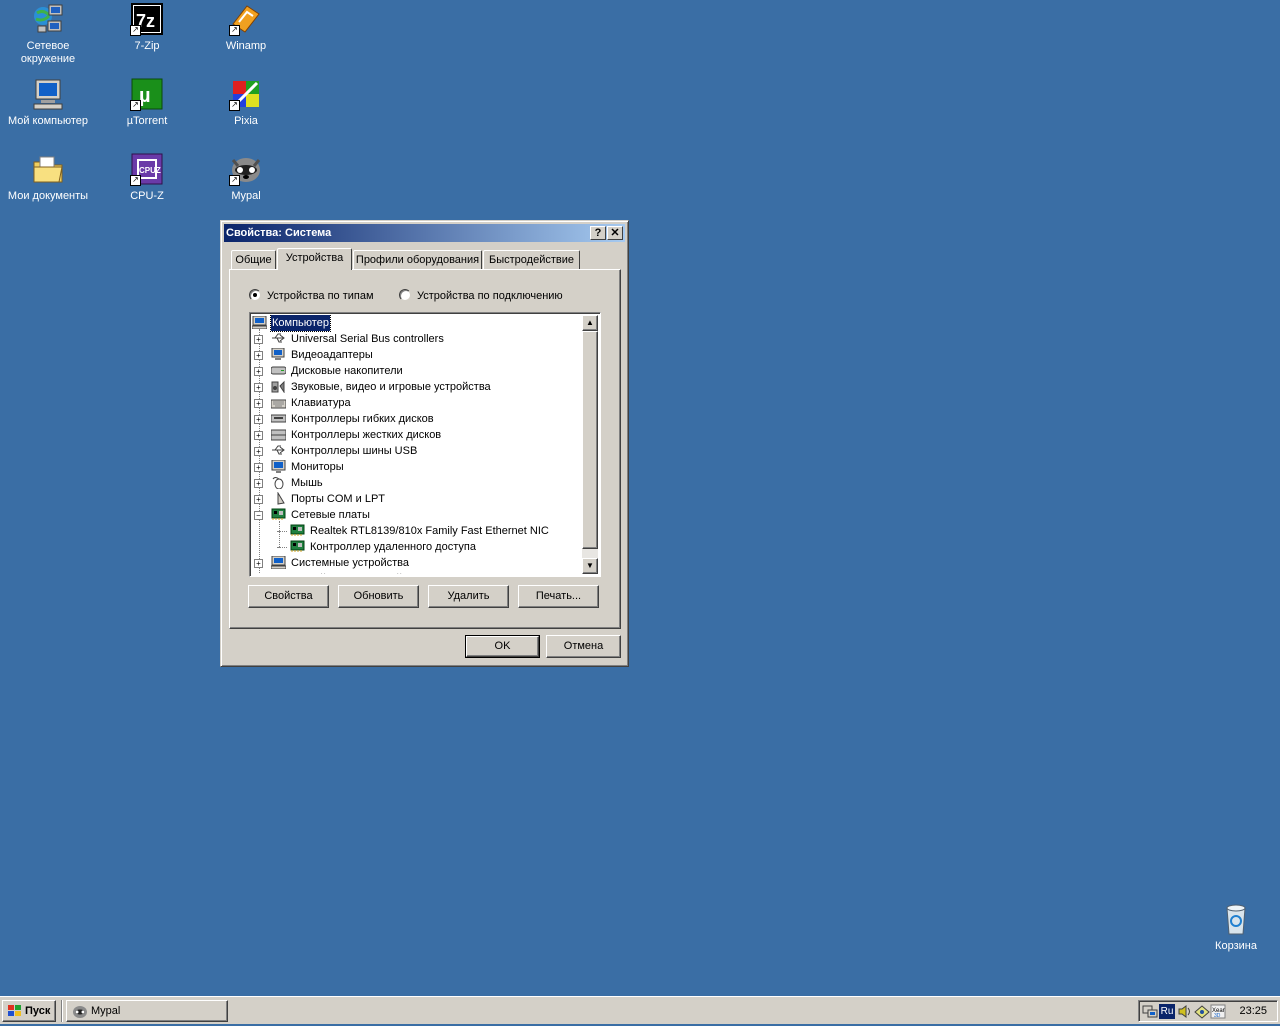 The width and height of the screenshot is (1280, 1026). I want to click on tree-item: + Системные устройства, so click(417, 563).